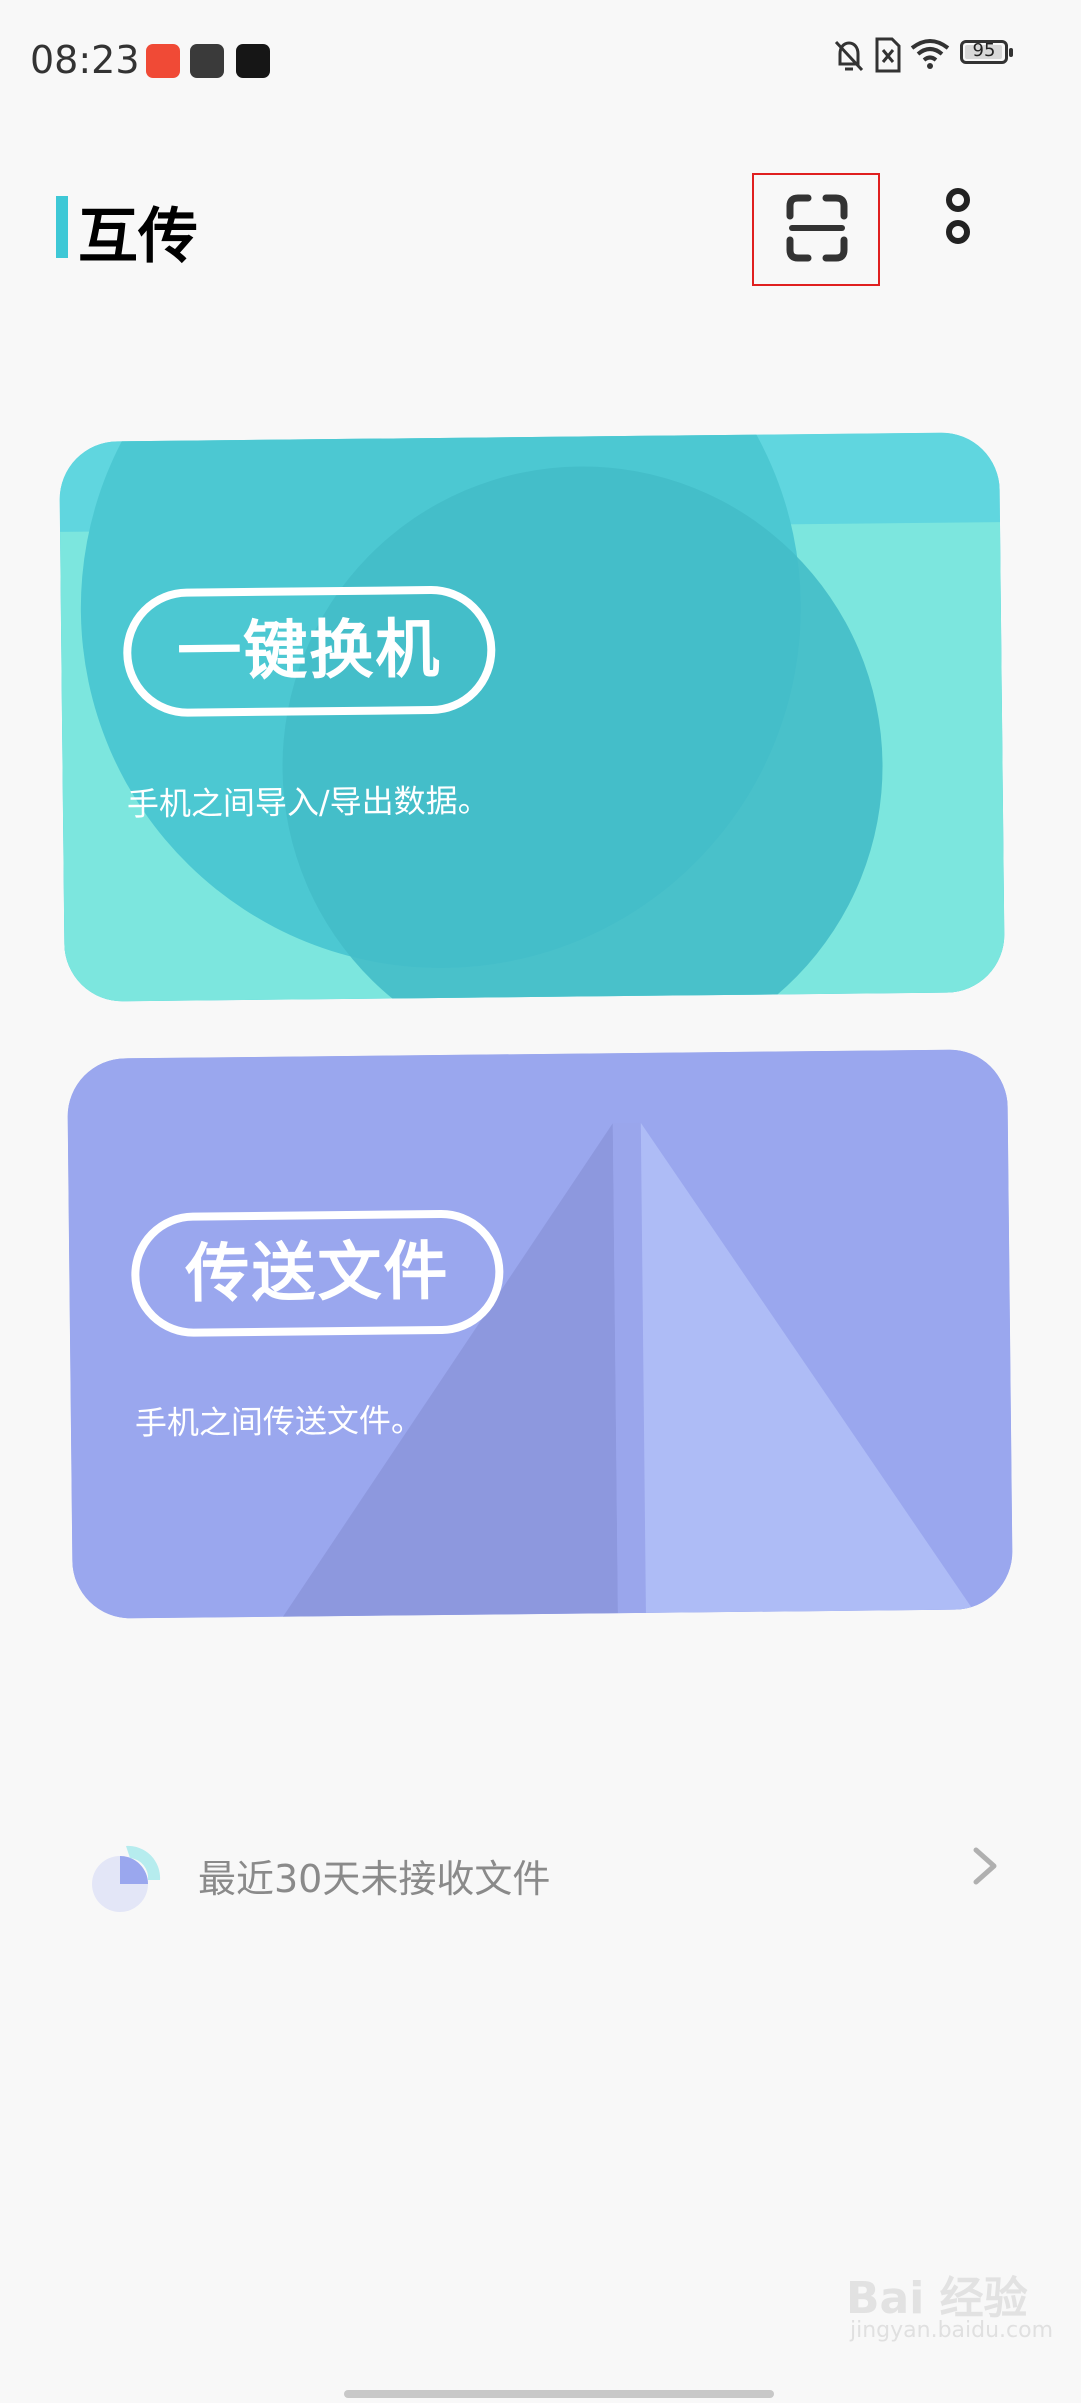  Describe the element at coordinates (559, 2394) in the screenshot. I see `home-indicator` at that location.